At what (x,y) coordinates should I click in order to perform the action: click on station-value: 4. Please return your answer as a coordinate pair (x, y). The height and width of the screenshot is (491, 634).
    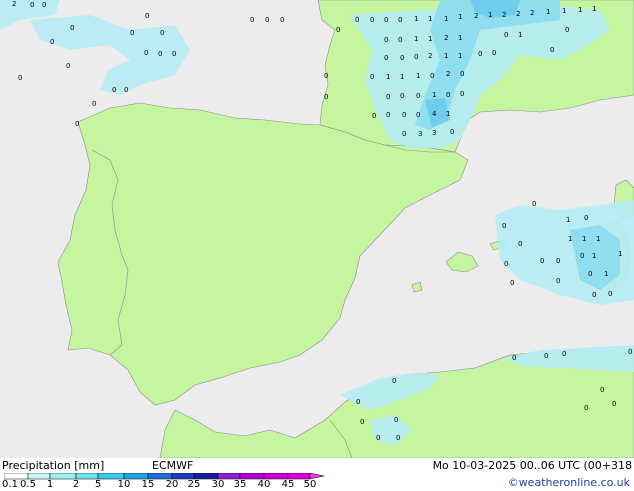
    Looking at the image, I should click on (434, 114).